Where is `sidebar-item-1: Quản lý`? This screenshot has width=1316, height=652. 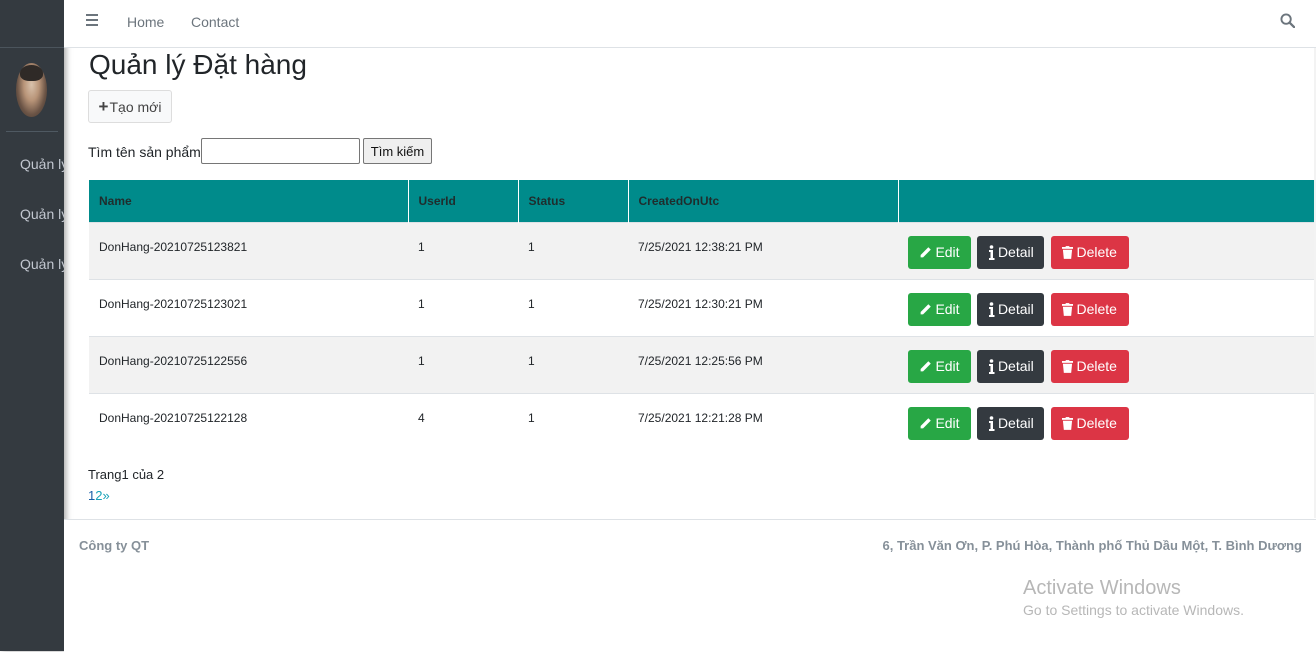
sidebar-item-1: Quản lý is located at coordinates (42, 164).